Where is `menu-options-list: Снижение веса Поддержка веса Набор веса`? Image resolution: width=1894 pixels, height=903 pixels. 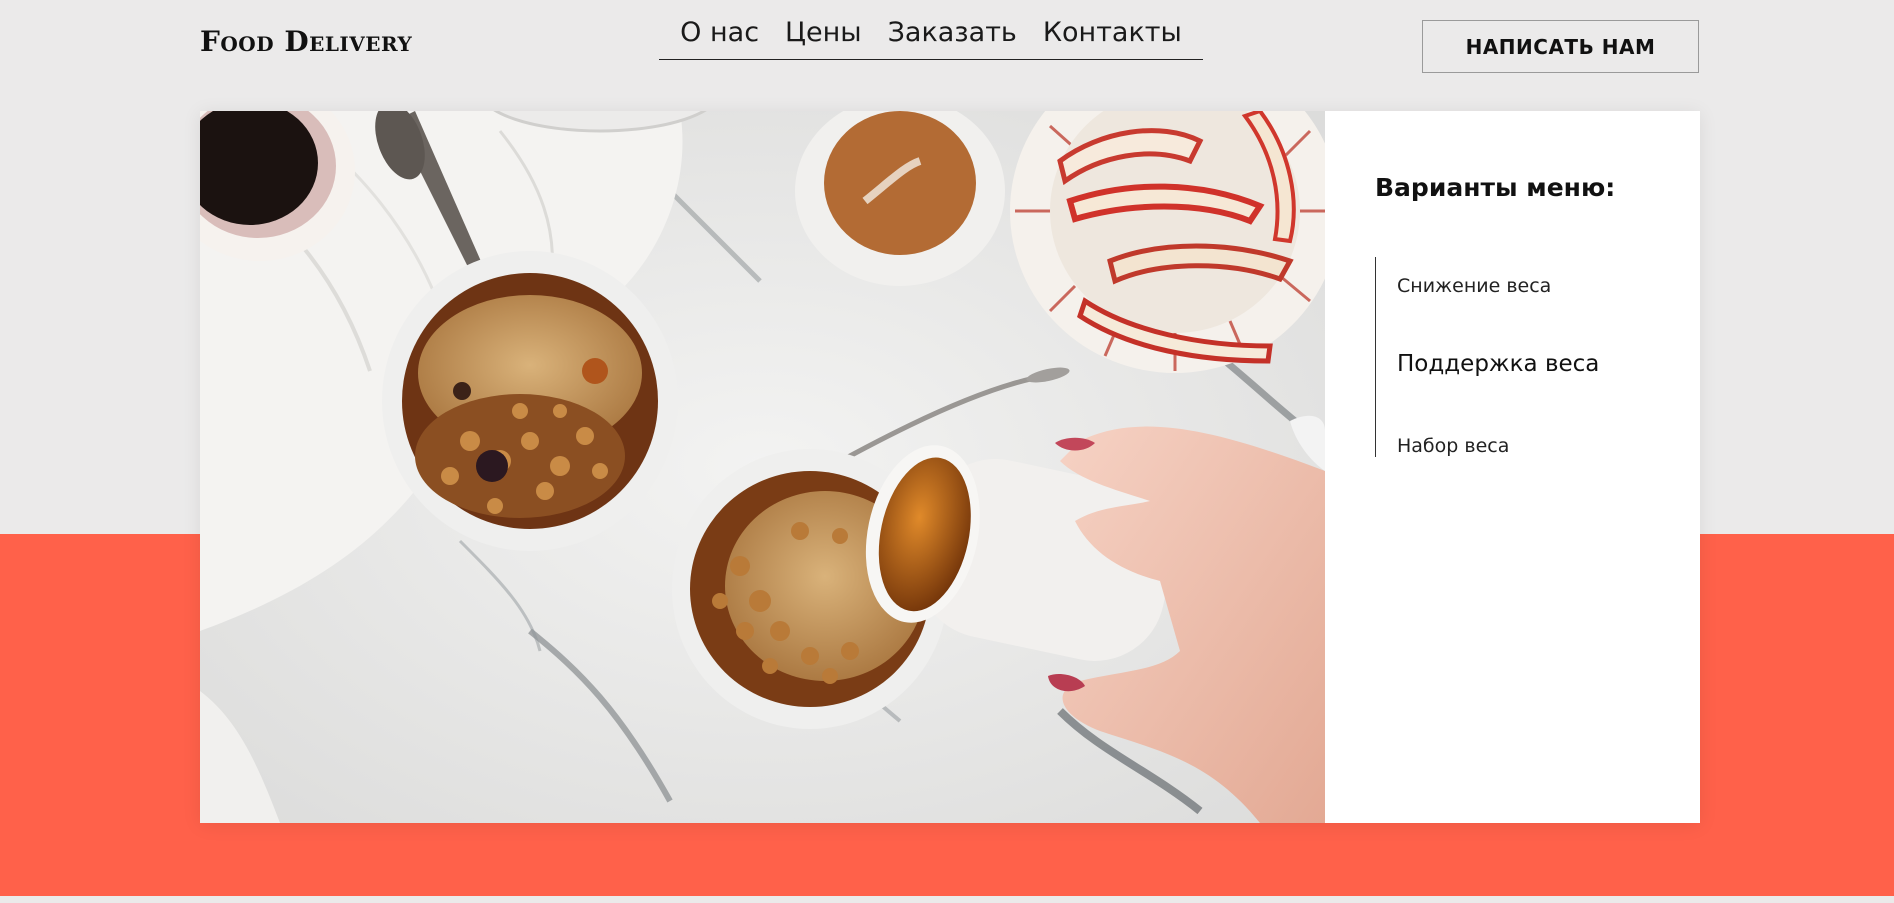
menu-options-list: Снижение веса Поддержка веса Набор веса is located at coordinates (1487, 357).